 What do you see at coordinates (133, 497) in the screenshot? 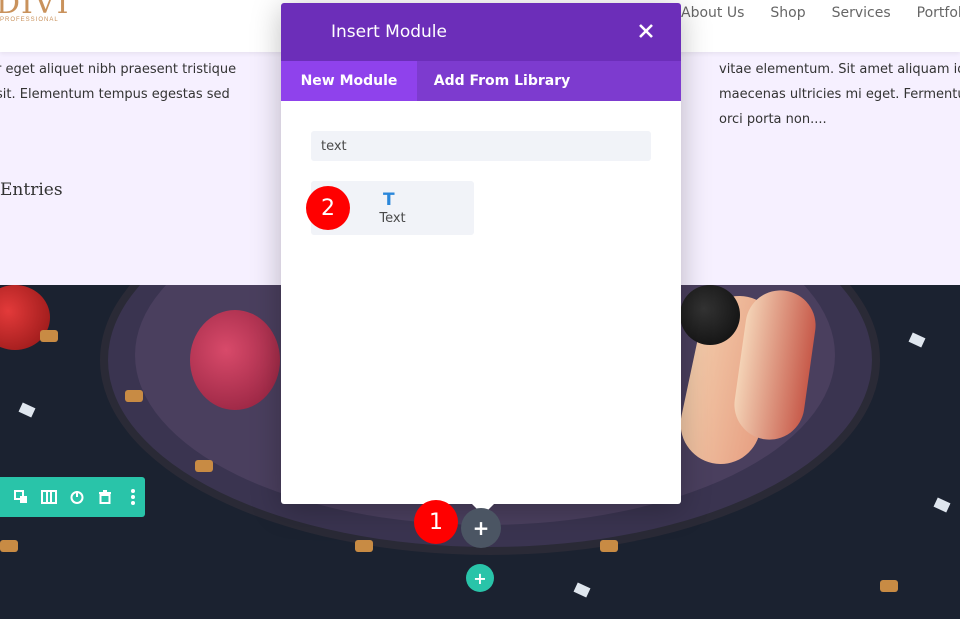
I see `more-icon` at bounding box center [133, 497].